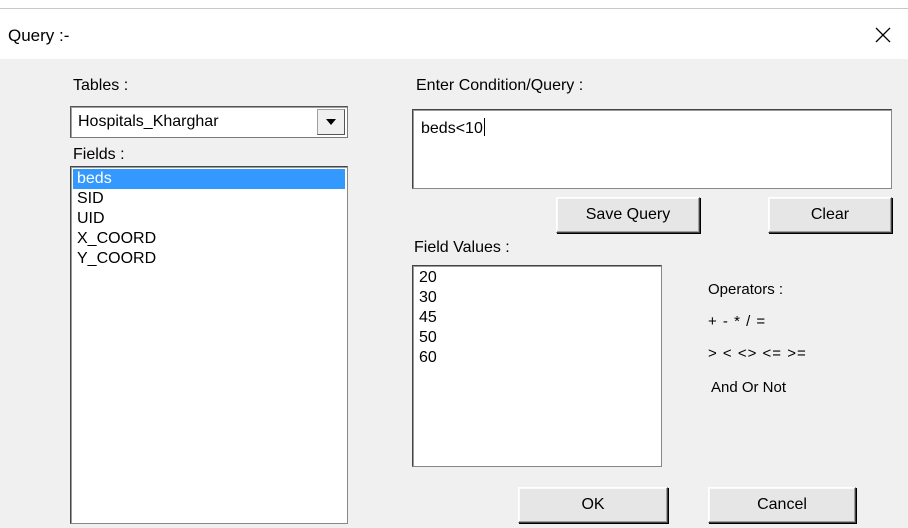 The width and height of the screenshot is (908, 528). What do you see at coordinates (39, 35) in the screenshot?
I see `dialog-title: Query :-` at bounding box center [39, 35].